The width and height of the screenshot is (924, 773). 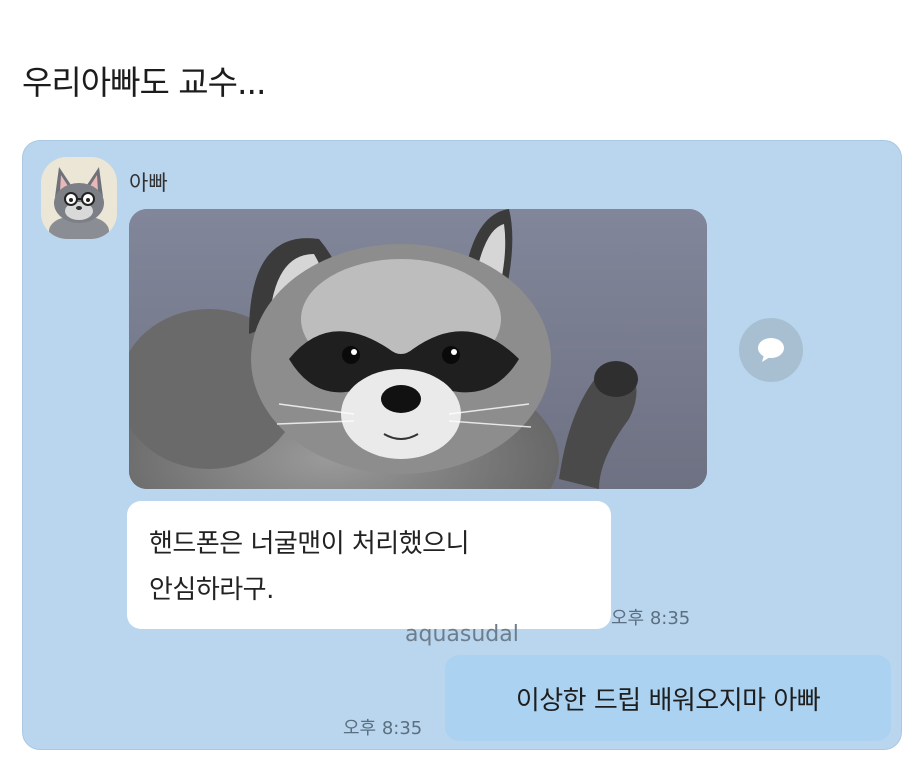 I want to click on incoming-message-line2: 안심하라구., so click(x=211, y=590).